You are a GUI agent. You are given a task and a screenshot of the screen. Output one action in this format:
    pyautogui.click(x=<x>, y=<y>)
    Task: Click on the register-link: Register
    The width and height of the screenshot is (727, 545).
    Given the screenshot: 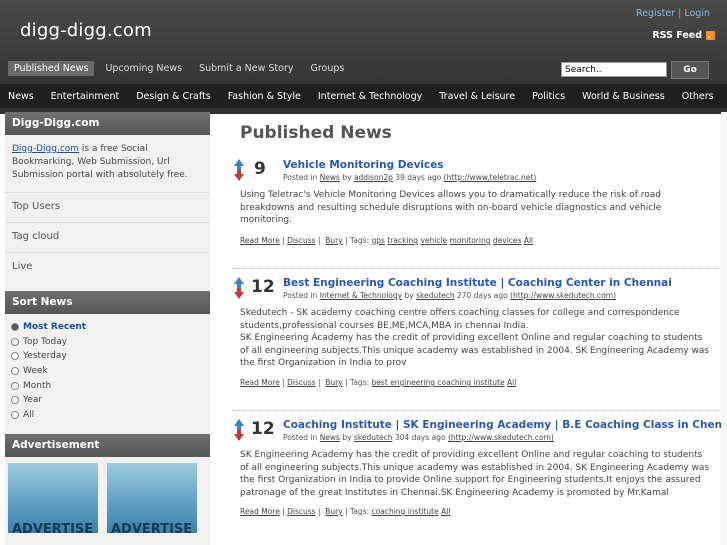 What is the action you would take?
    pyautogui.click(x=655, y=13)
    